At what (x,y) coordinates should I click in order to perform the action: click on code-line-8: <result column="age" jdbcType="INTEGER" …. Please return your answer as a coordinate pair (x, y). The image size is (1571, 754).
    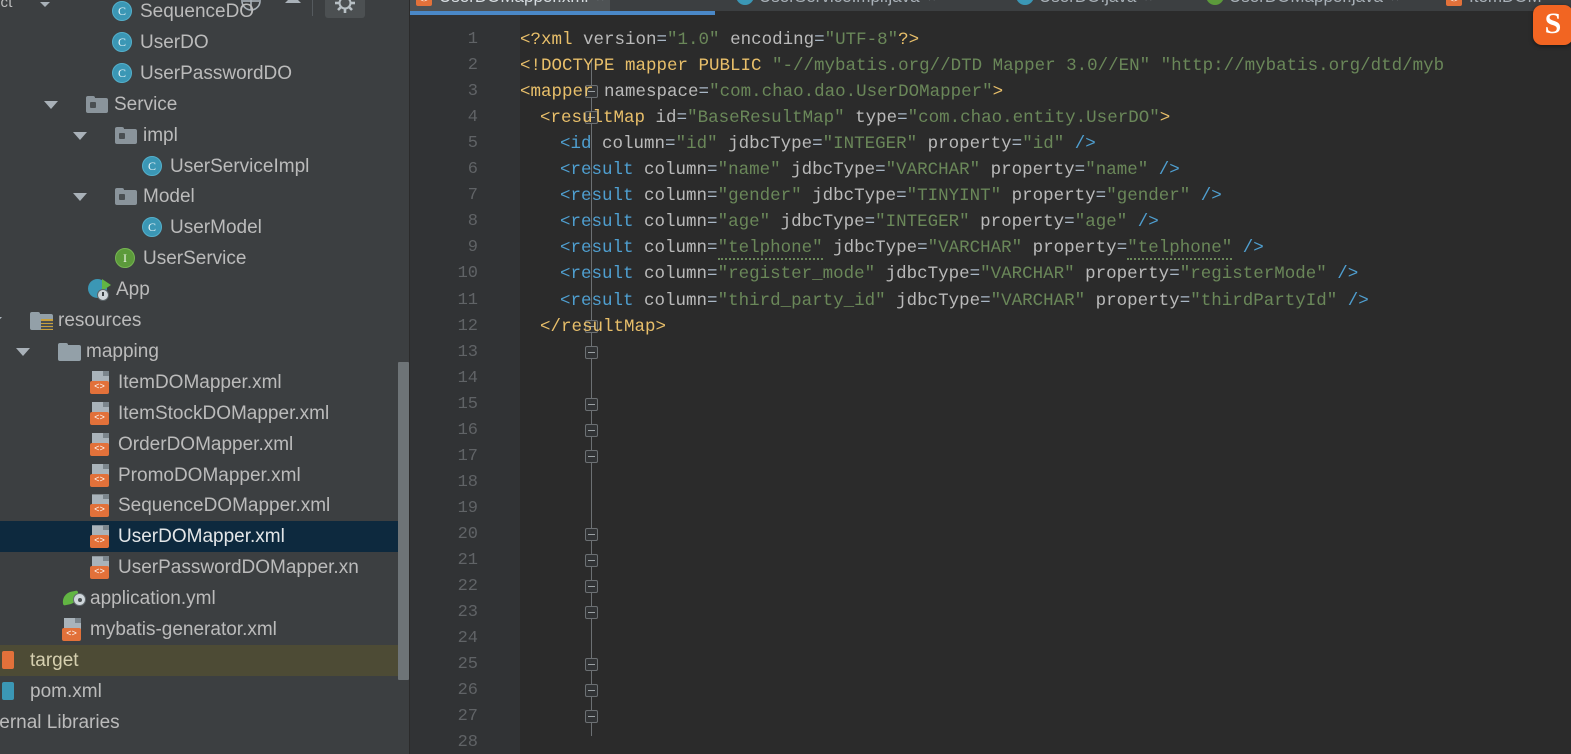
    Looking at the image, I should click on (859, 222).